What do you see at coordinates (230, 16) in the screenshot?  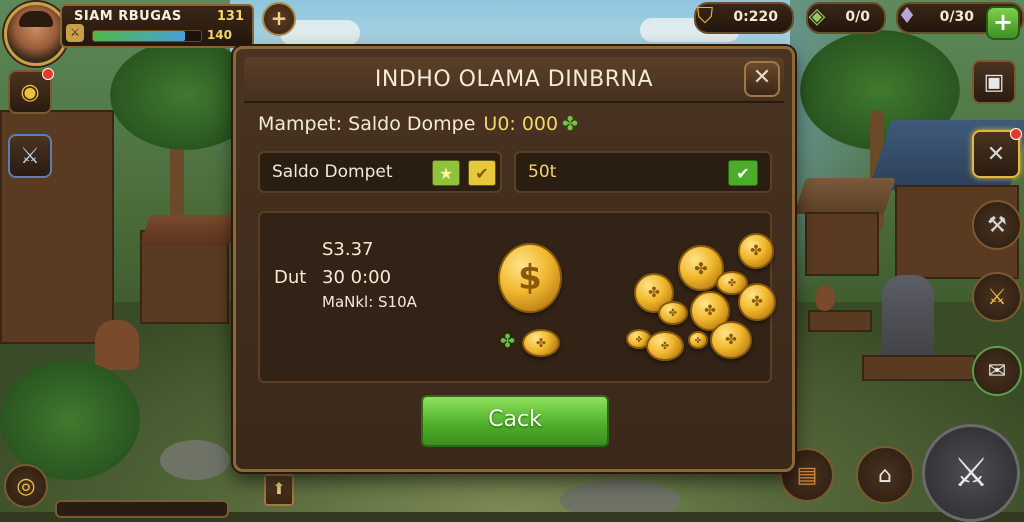 I see `player-gold: 131` at bounding box center [230, 16].